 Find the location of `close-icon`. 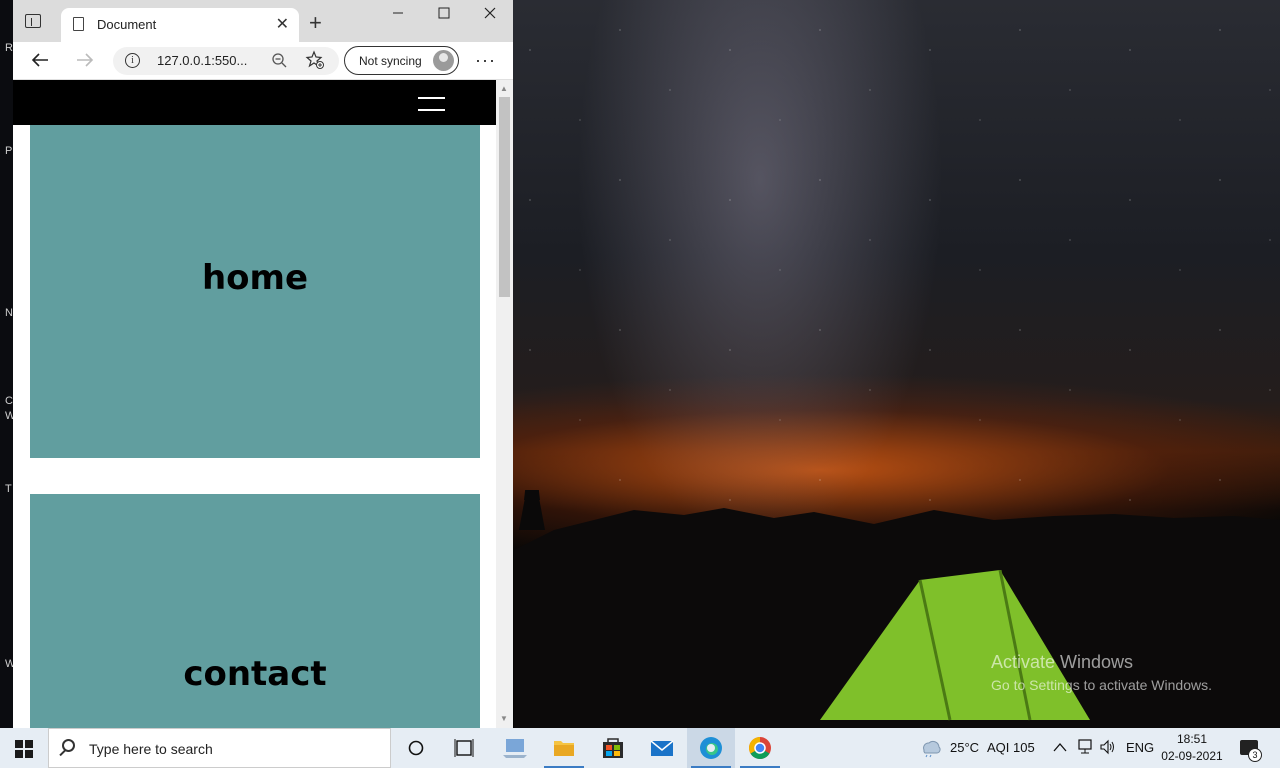

close-icon is located at coordinates (490, 13).